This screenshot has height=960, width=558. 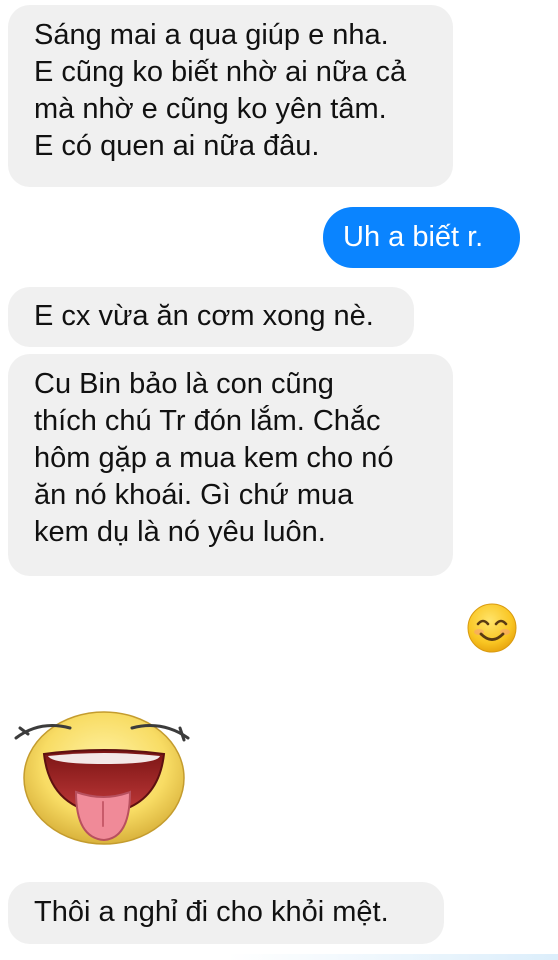 I want to click on received-message-bubble: E cx vừa ăn cơm xong nè., so click(x=211, y=317).